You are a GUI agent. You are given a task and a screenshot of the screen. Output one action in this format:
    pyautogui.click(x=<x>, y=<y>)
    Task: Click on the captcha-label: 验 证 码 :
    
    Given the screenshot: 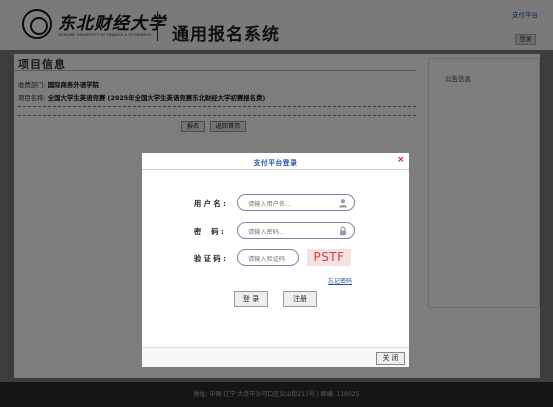 What is the action you would take?
    pyautogui.click(x=210, y=258)
    